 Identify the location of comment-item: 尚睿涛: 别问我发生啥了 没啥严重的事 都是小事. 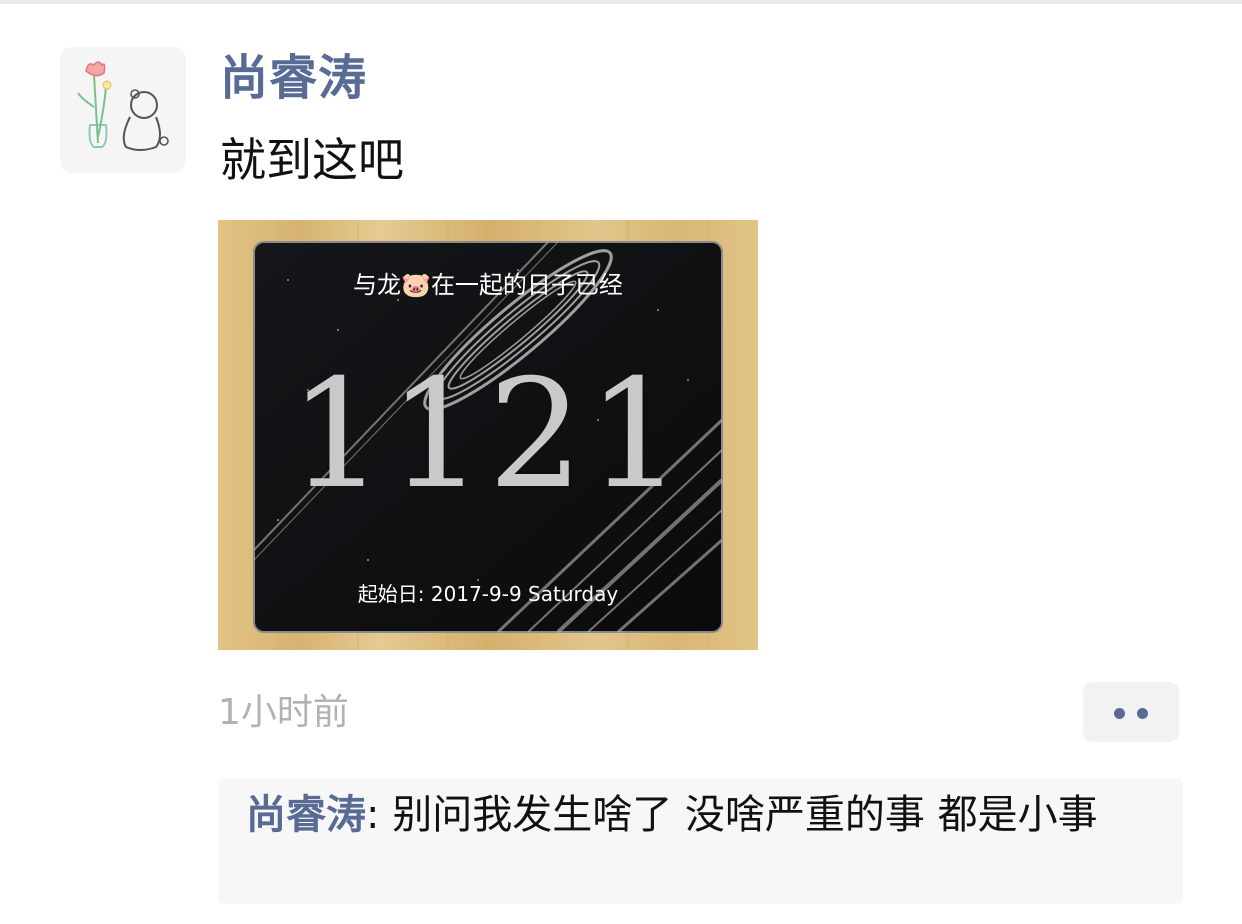
(711, 815).